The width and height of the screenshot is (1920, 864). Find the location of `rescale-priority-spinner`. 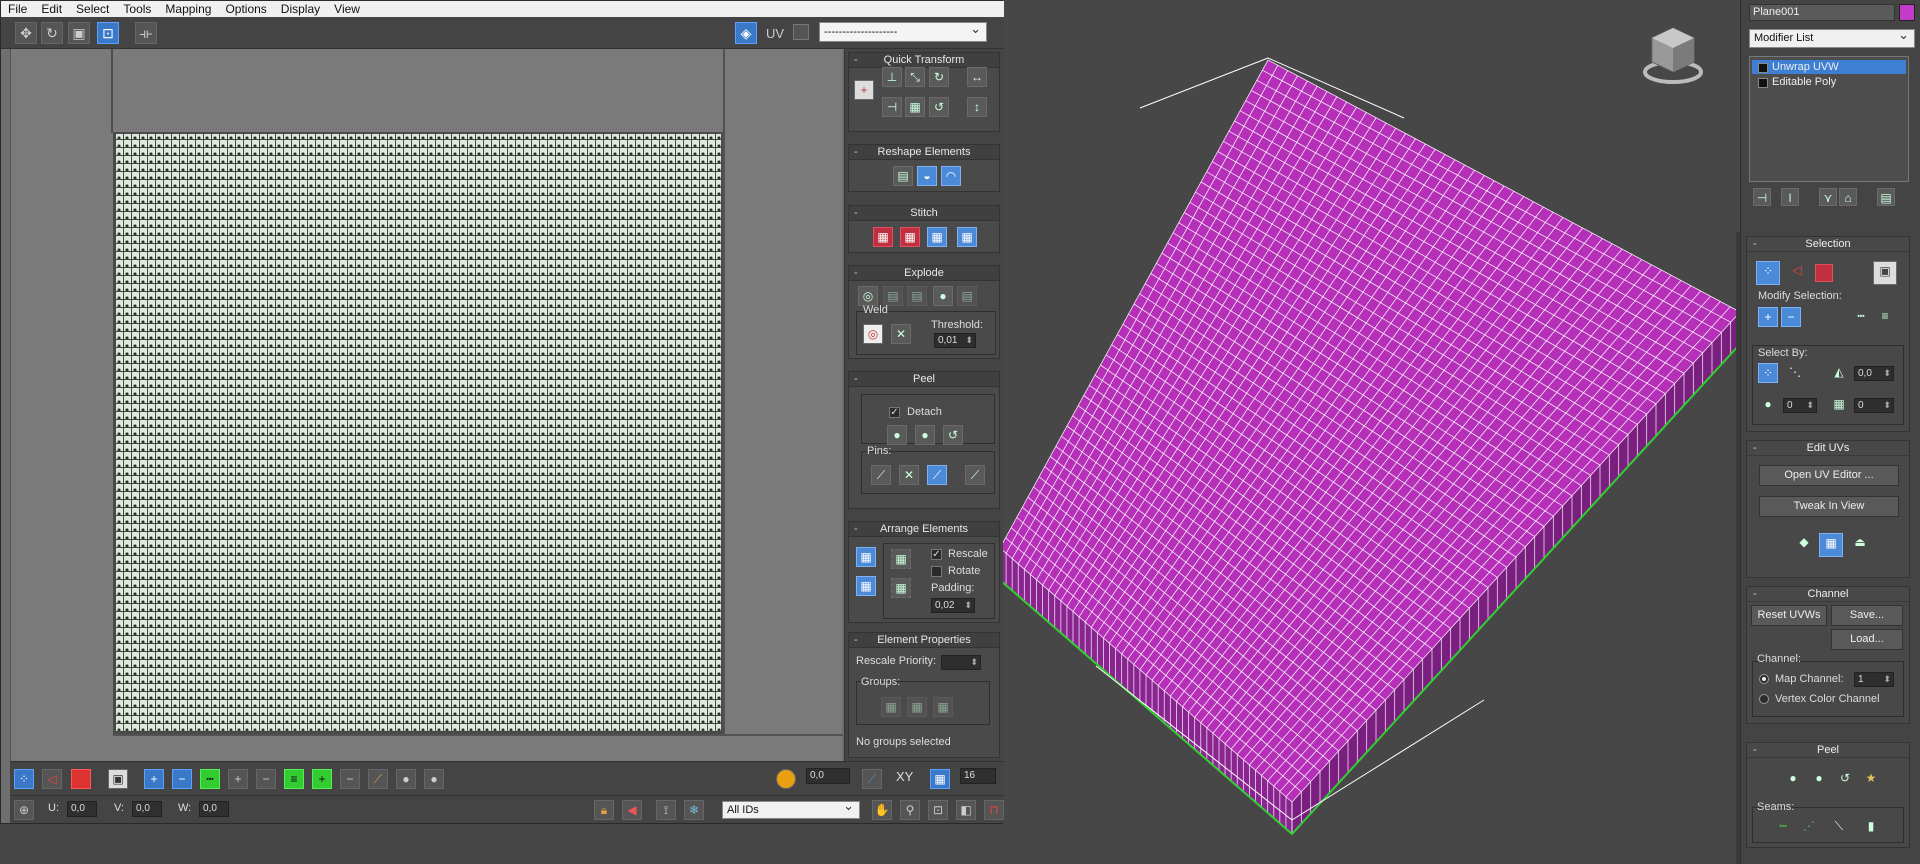

rescale-priority-spinner is located at coordinates (961, 662).